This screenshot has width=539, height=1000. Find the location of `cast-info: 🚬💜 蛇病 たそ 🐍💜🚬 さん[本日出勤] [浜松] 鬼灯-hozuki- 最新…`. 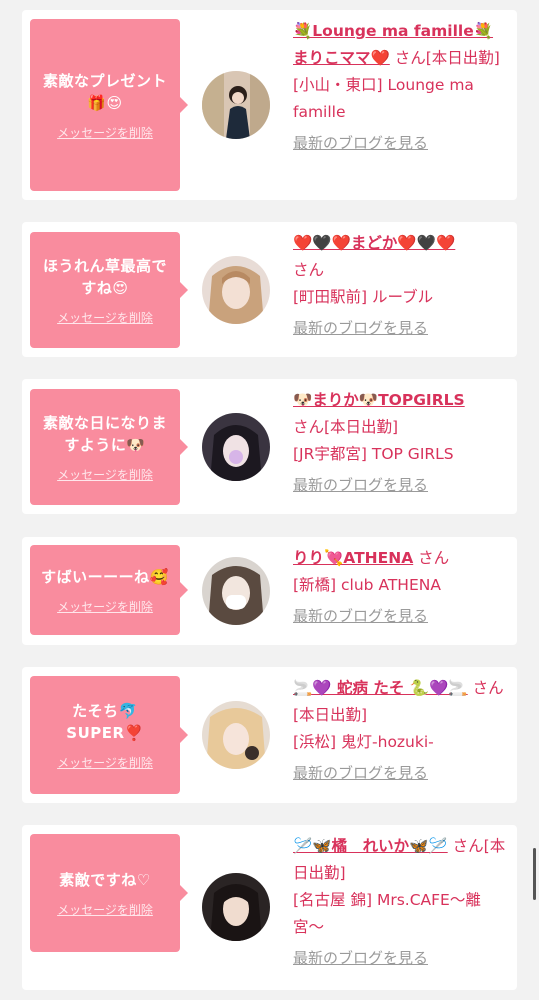

cast-info: 🚬💜 蛇病 たそ 🐍💜🚬 さん[本日出勤] [浜松] 鬼灯-hozuki- 最新… is located at coordinates (400, 731).